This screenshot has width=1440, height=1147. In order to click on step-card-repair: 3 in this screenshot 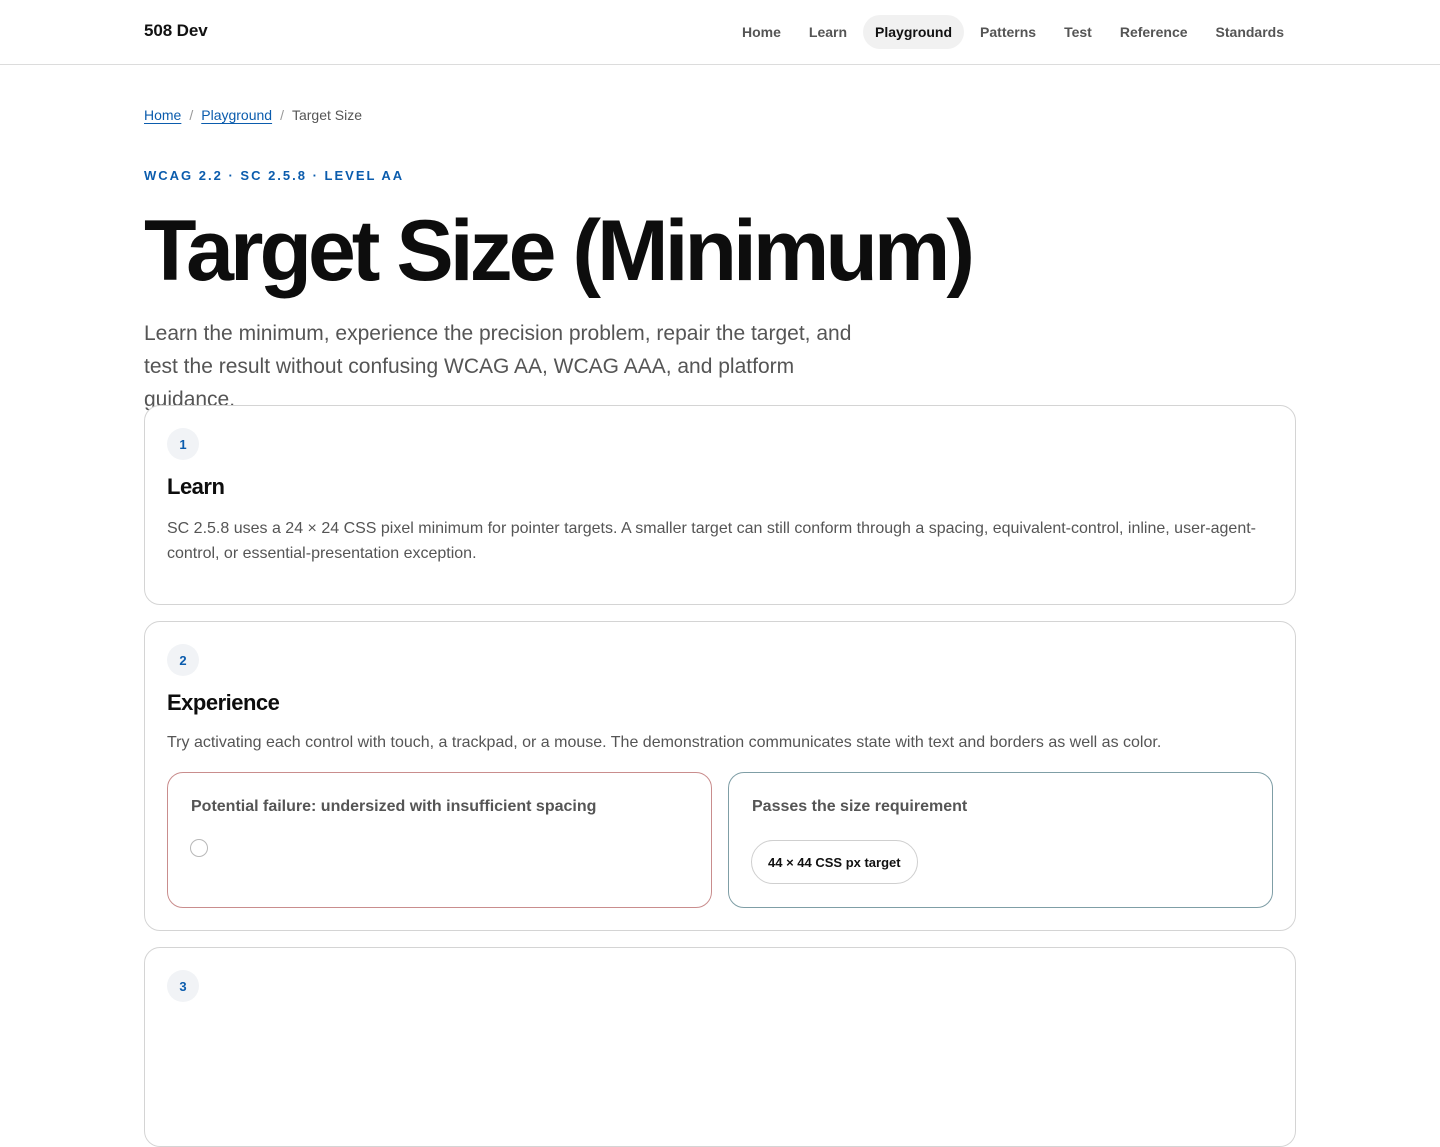, I will do `click(720, 1047)`.